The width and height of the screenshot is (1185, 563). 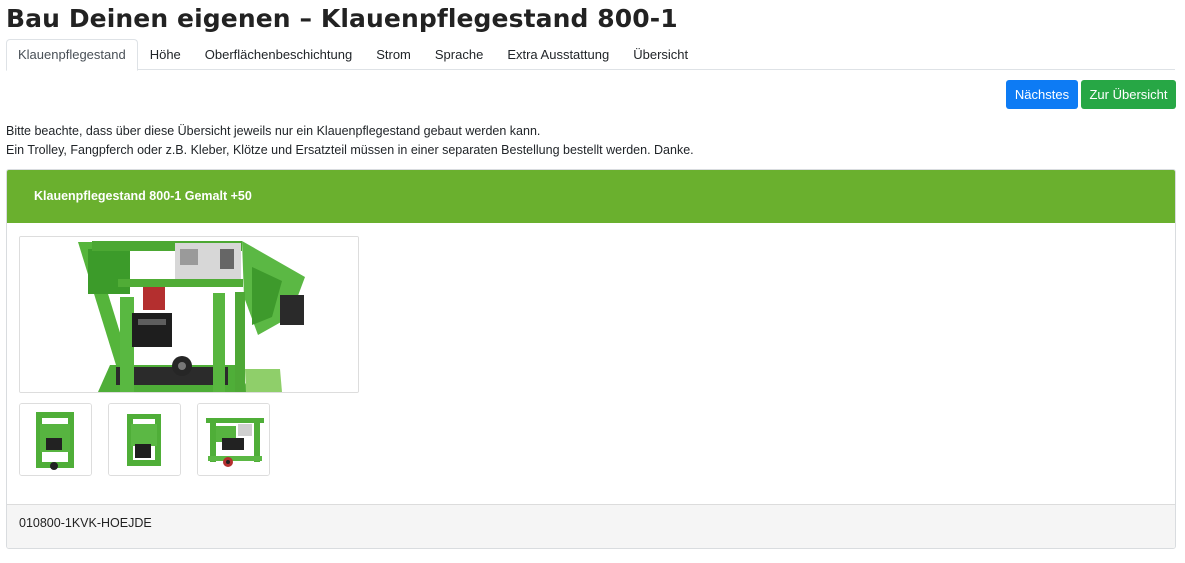 I want to click on tab-strom: Strom, so click(x=393, y=54).